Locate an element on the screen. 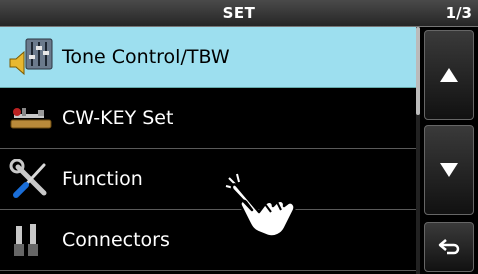 The height and width of the screenshot is (274, 478). page-indicator: 1/3 is located at coordinates (458, 13).